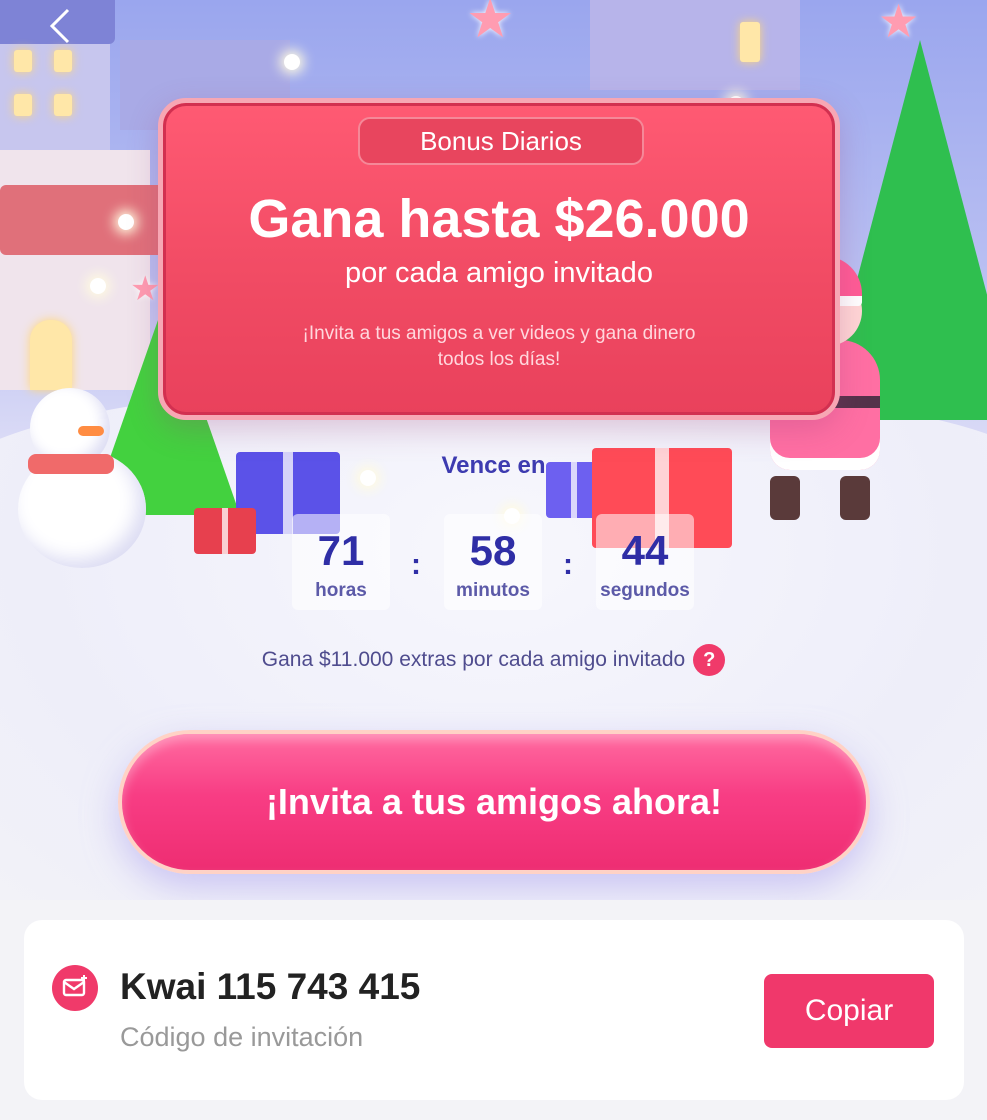 The image size is (987, 1120). I want to click on mail-icon, so click(75, 988).